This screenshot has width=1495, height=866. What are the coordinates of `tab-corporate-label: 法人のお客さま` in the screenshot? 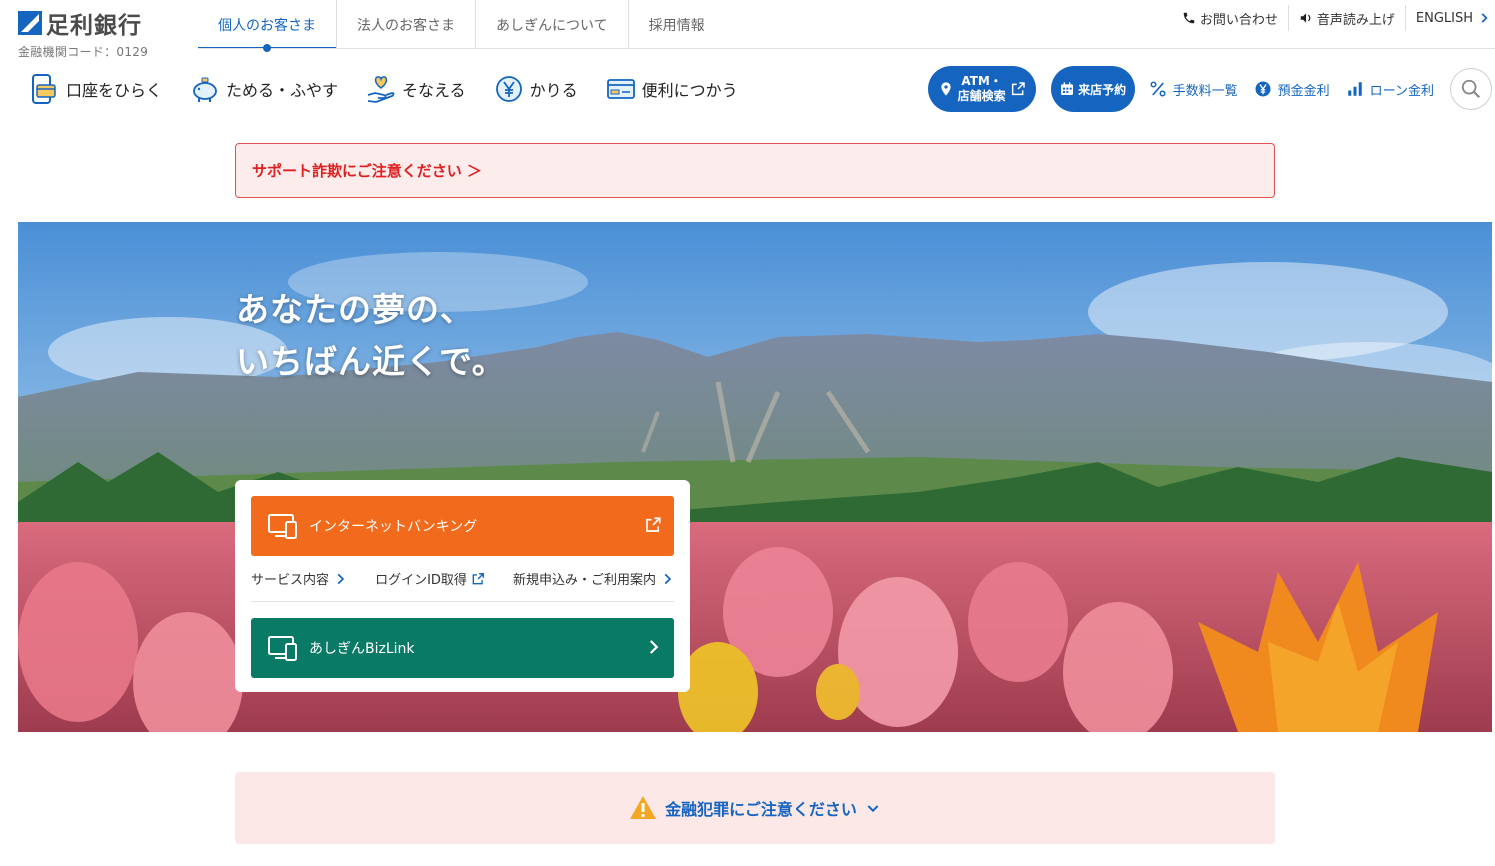 It's located at (406, 25).